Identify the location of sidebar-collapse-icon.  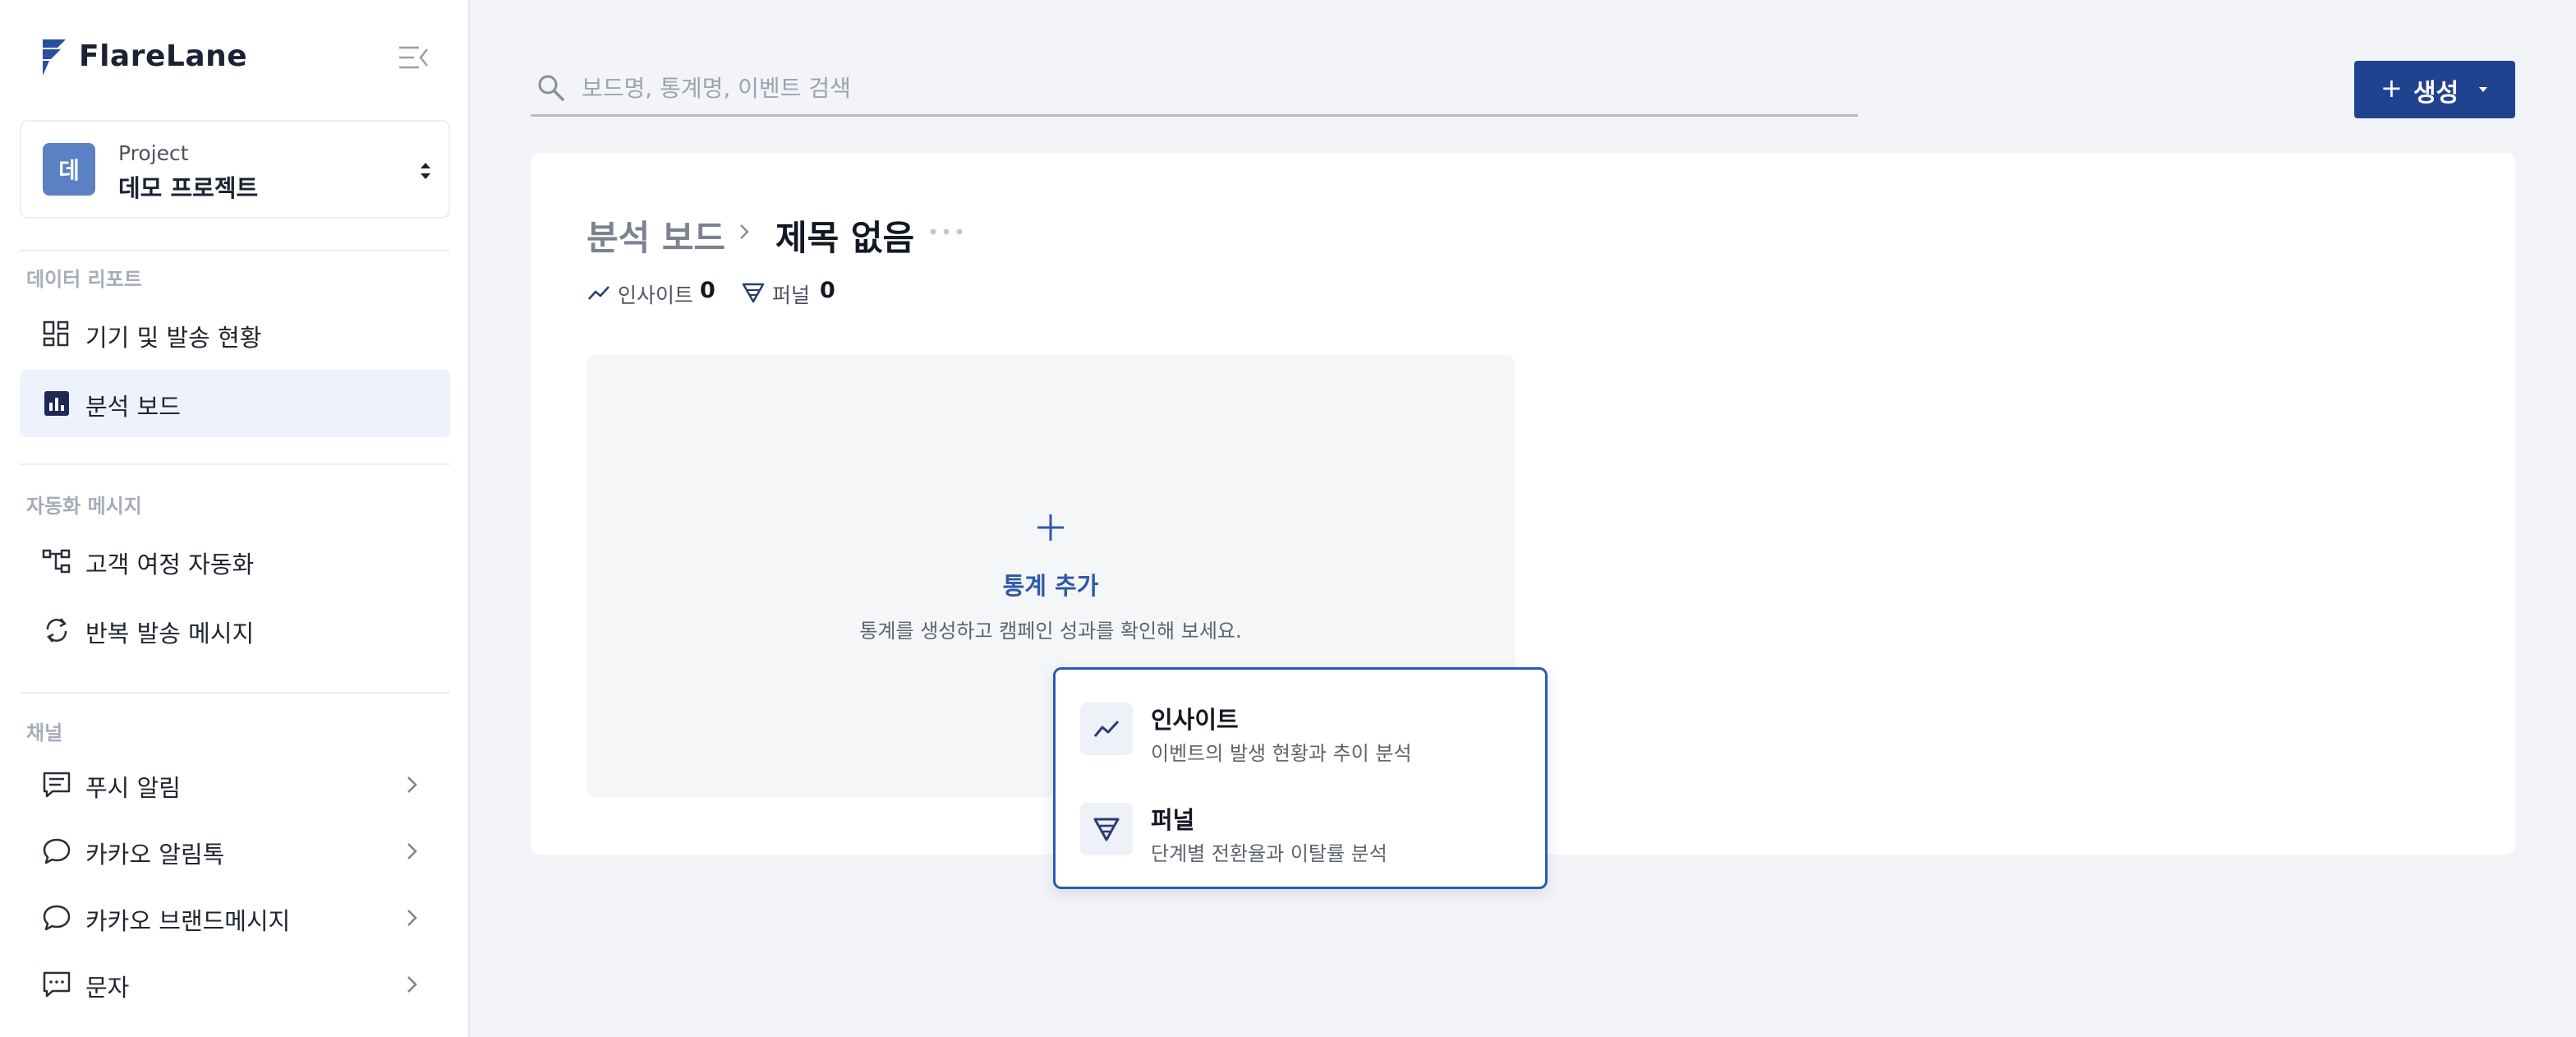
(414, 57).